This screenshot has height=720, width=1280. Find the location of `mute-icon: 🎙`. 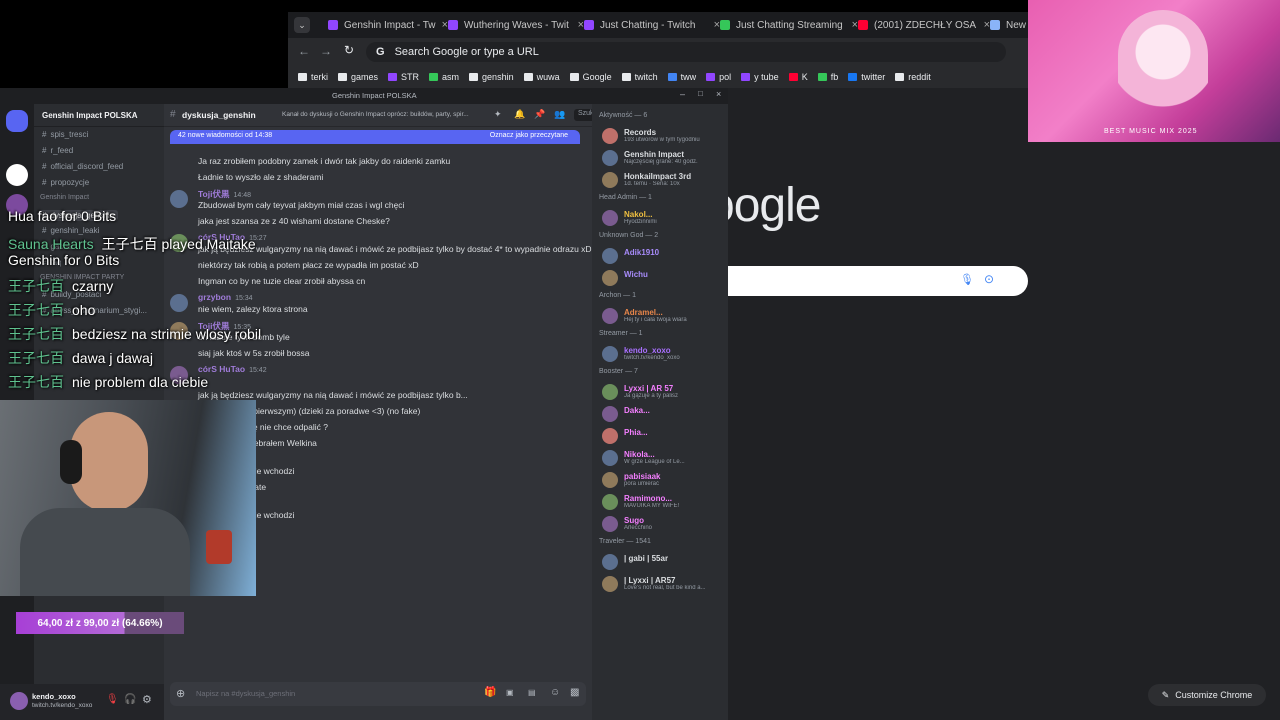

mute-icon: 🎙 is located at coordinates (112, 699).